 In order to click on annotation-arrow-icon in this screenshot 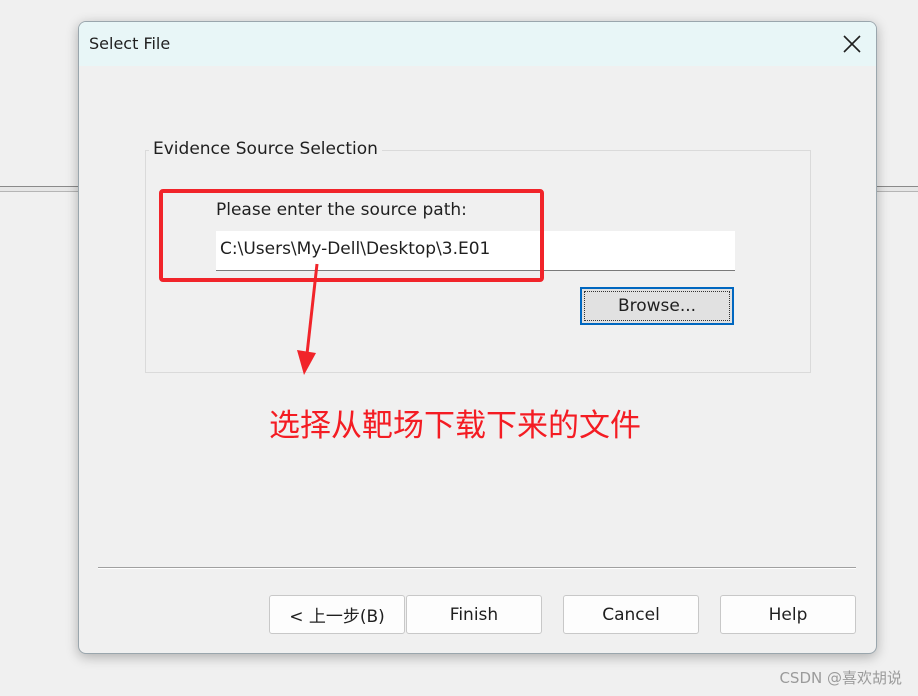, I will do `click(308, 319)`.